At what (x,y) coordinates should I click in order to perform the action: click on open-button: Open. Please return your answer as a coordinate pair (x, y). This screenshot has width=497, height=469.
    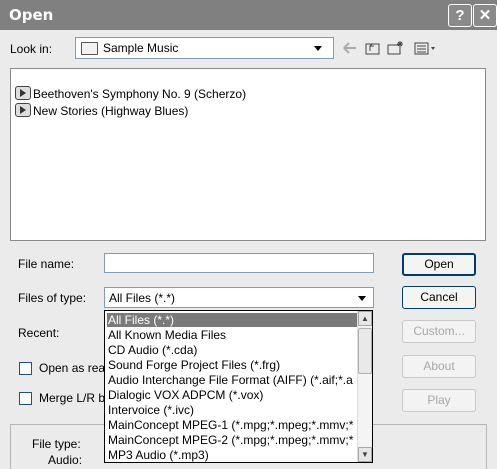
    Looking at the image, I should click on (439, 264).